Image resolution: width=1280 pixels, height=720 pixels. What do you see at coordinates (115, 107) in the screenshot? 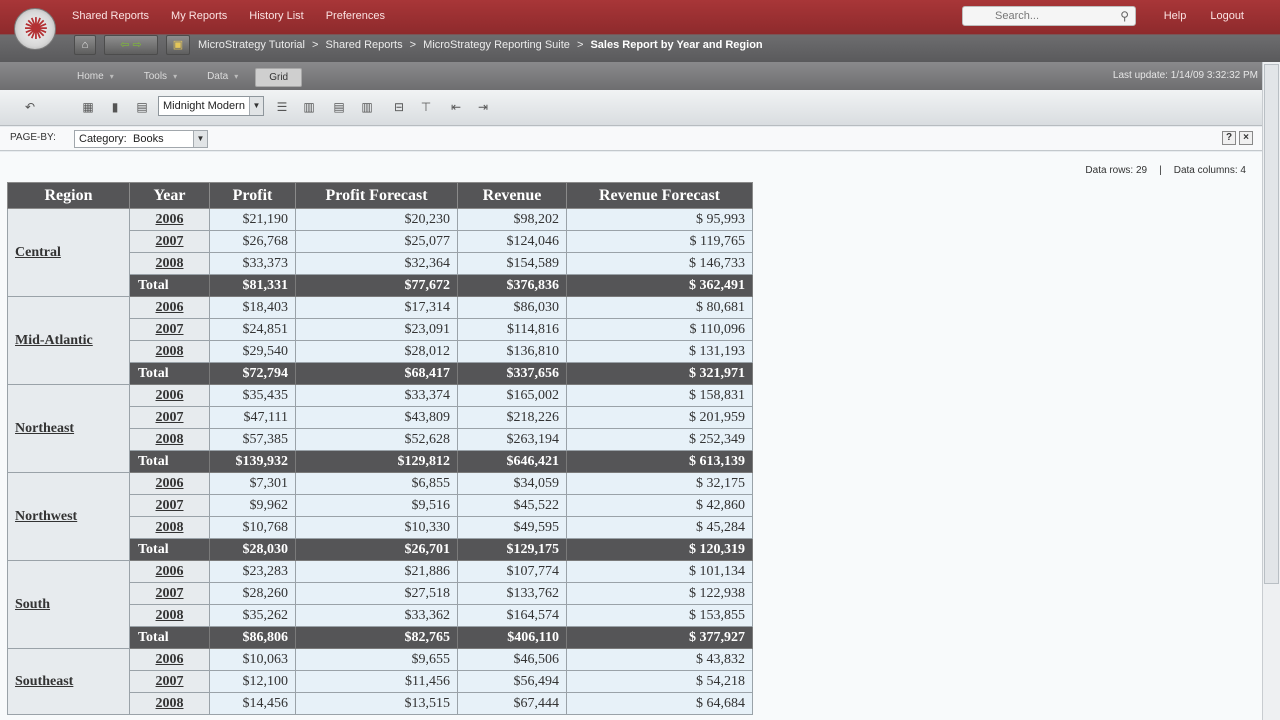
I see `graph-view-icon: ▮` at bounding box center [115, 107].